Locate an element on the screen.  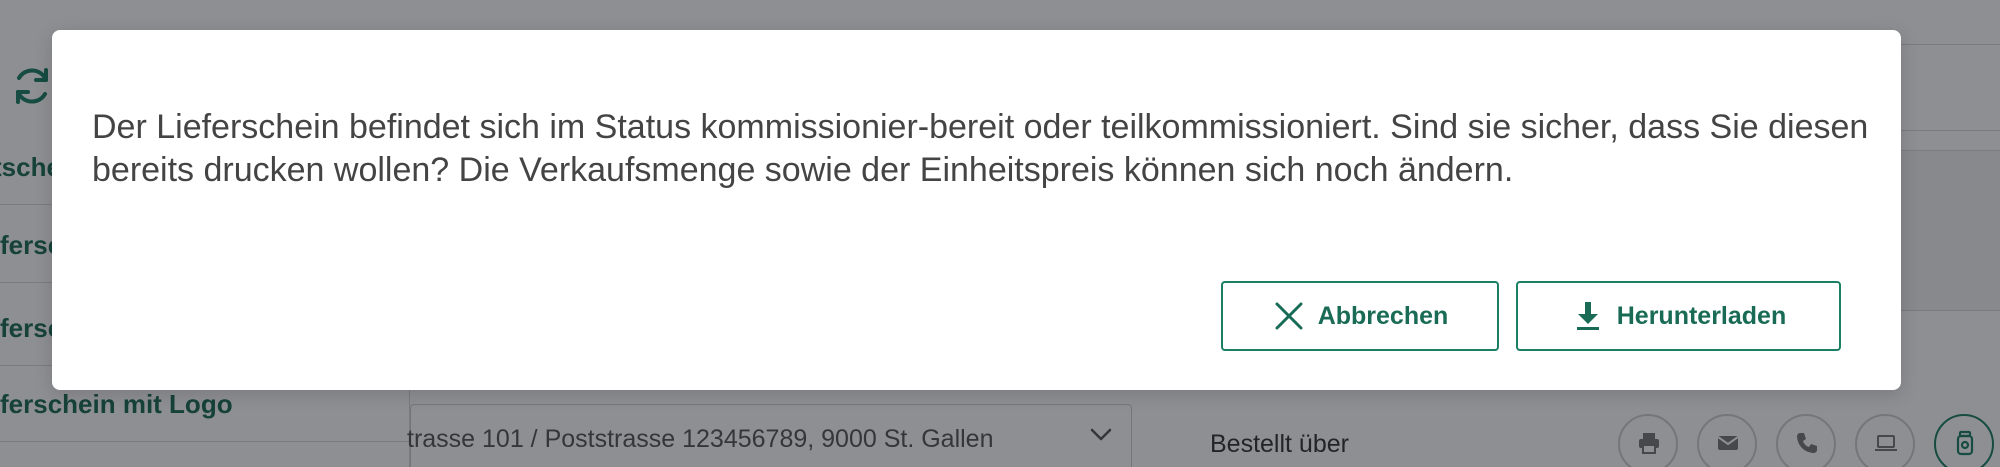
cancel-button: Abbrechen is located at coordinates (1360, 316).